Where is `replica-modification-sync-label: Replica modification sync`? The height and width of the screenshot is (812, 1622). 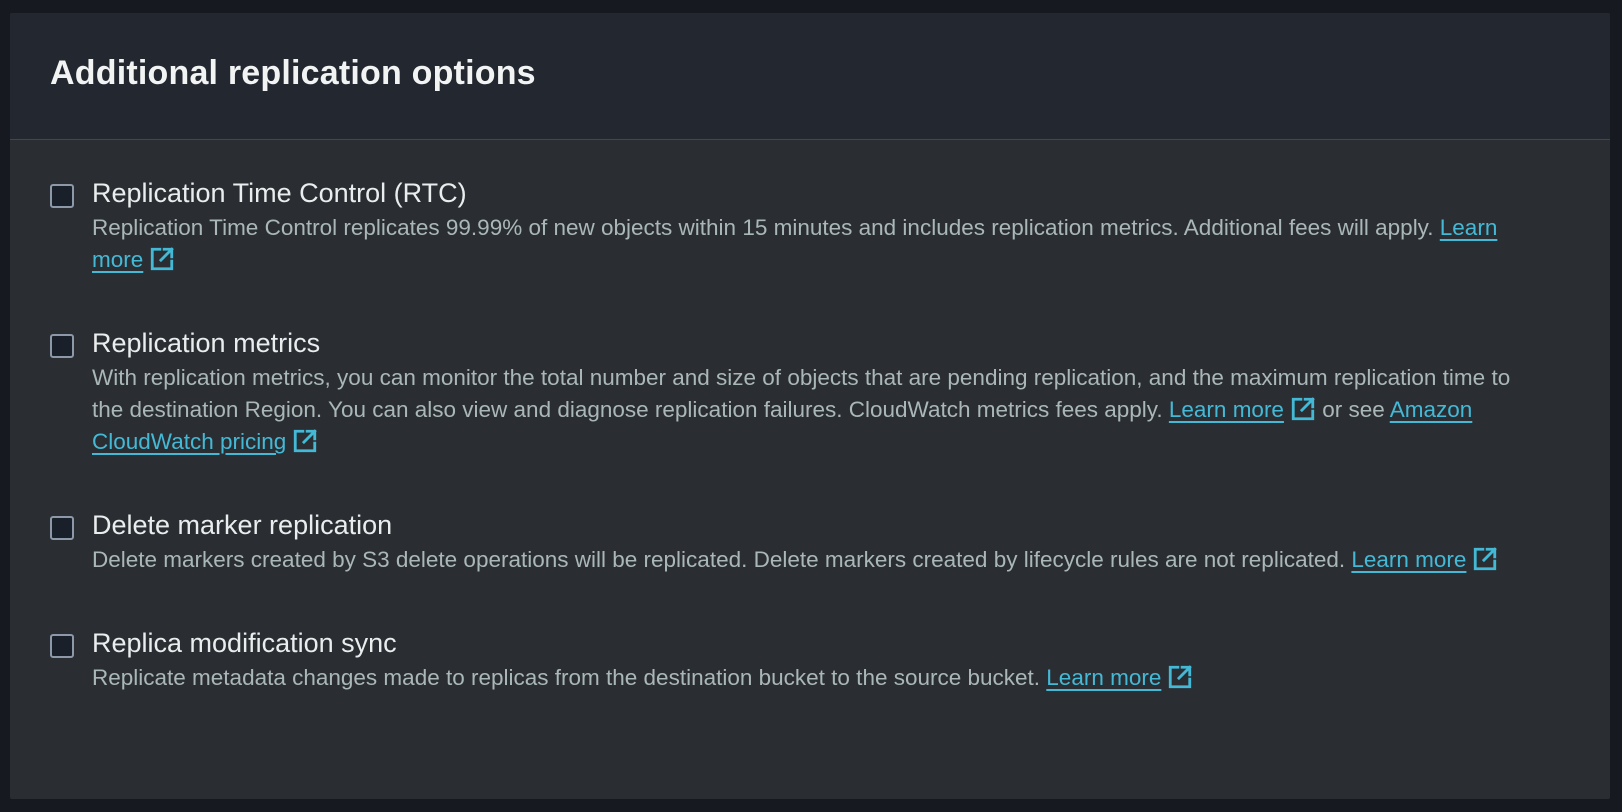
replica-modification-sync-label: Replica modification sync is located at coordinates (831, 643).